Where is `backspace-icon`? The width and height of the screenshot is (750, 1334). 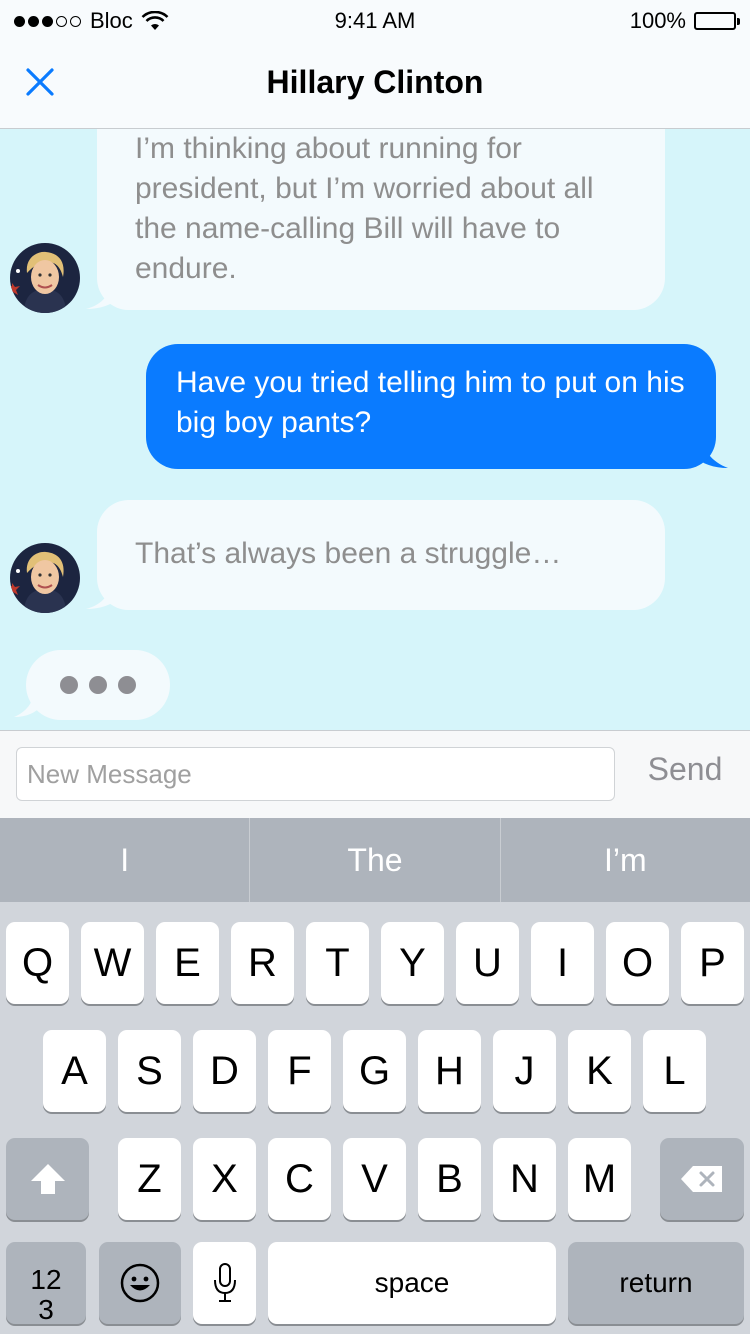
backspace-icon is located at coordinates (701, 1179).